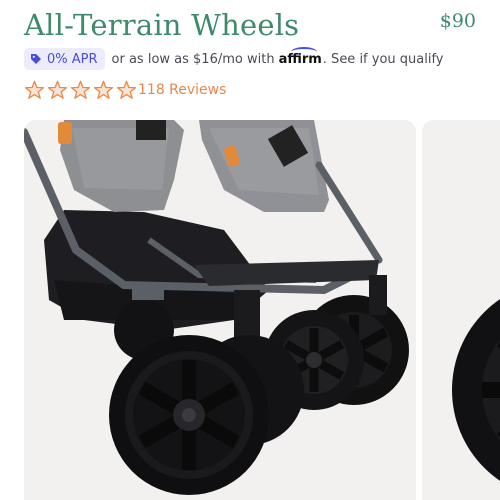 Image resolution: width=500 pixels, height=500 pixels. What do you see at coordinates (36, 59) in the screenshot?
I see `tag-icon` at bounding box center [36, 59].